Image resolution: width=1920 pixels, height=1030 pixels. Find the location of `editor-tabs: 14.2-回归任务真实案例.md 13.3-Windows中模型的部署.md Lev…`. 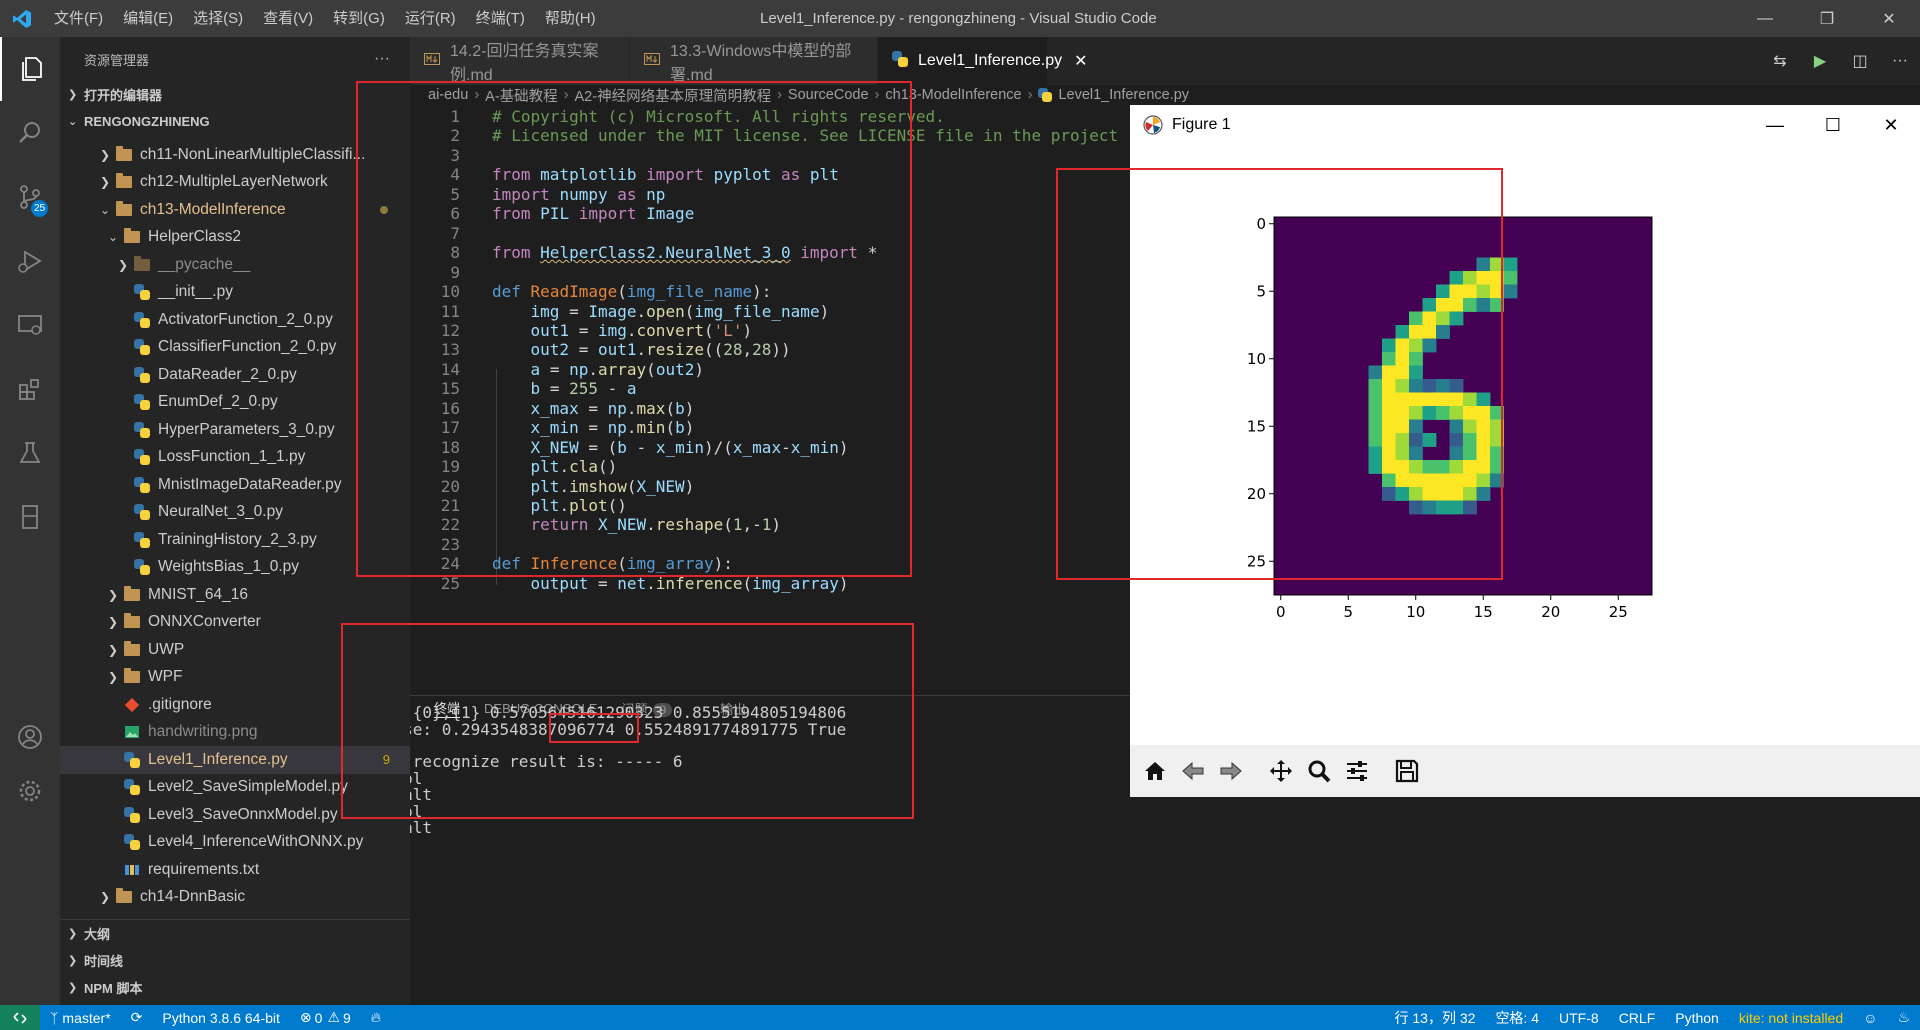

editor-tabs: 14.2-回归任务真实案例.md 13.3-Windows中模型的部署.md Lev… is located at coordinates (1165, 61).